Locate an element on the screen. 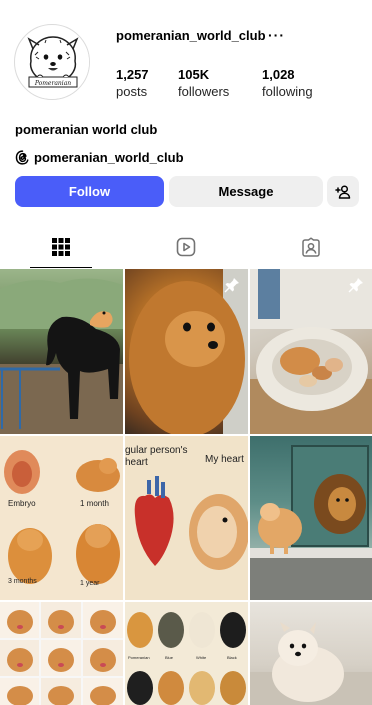  add-person-icon is located at coordinates (343, 191).